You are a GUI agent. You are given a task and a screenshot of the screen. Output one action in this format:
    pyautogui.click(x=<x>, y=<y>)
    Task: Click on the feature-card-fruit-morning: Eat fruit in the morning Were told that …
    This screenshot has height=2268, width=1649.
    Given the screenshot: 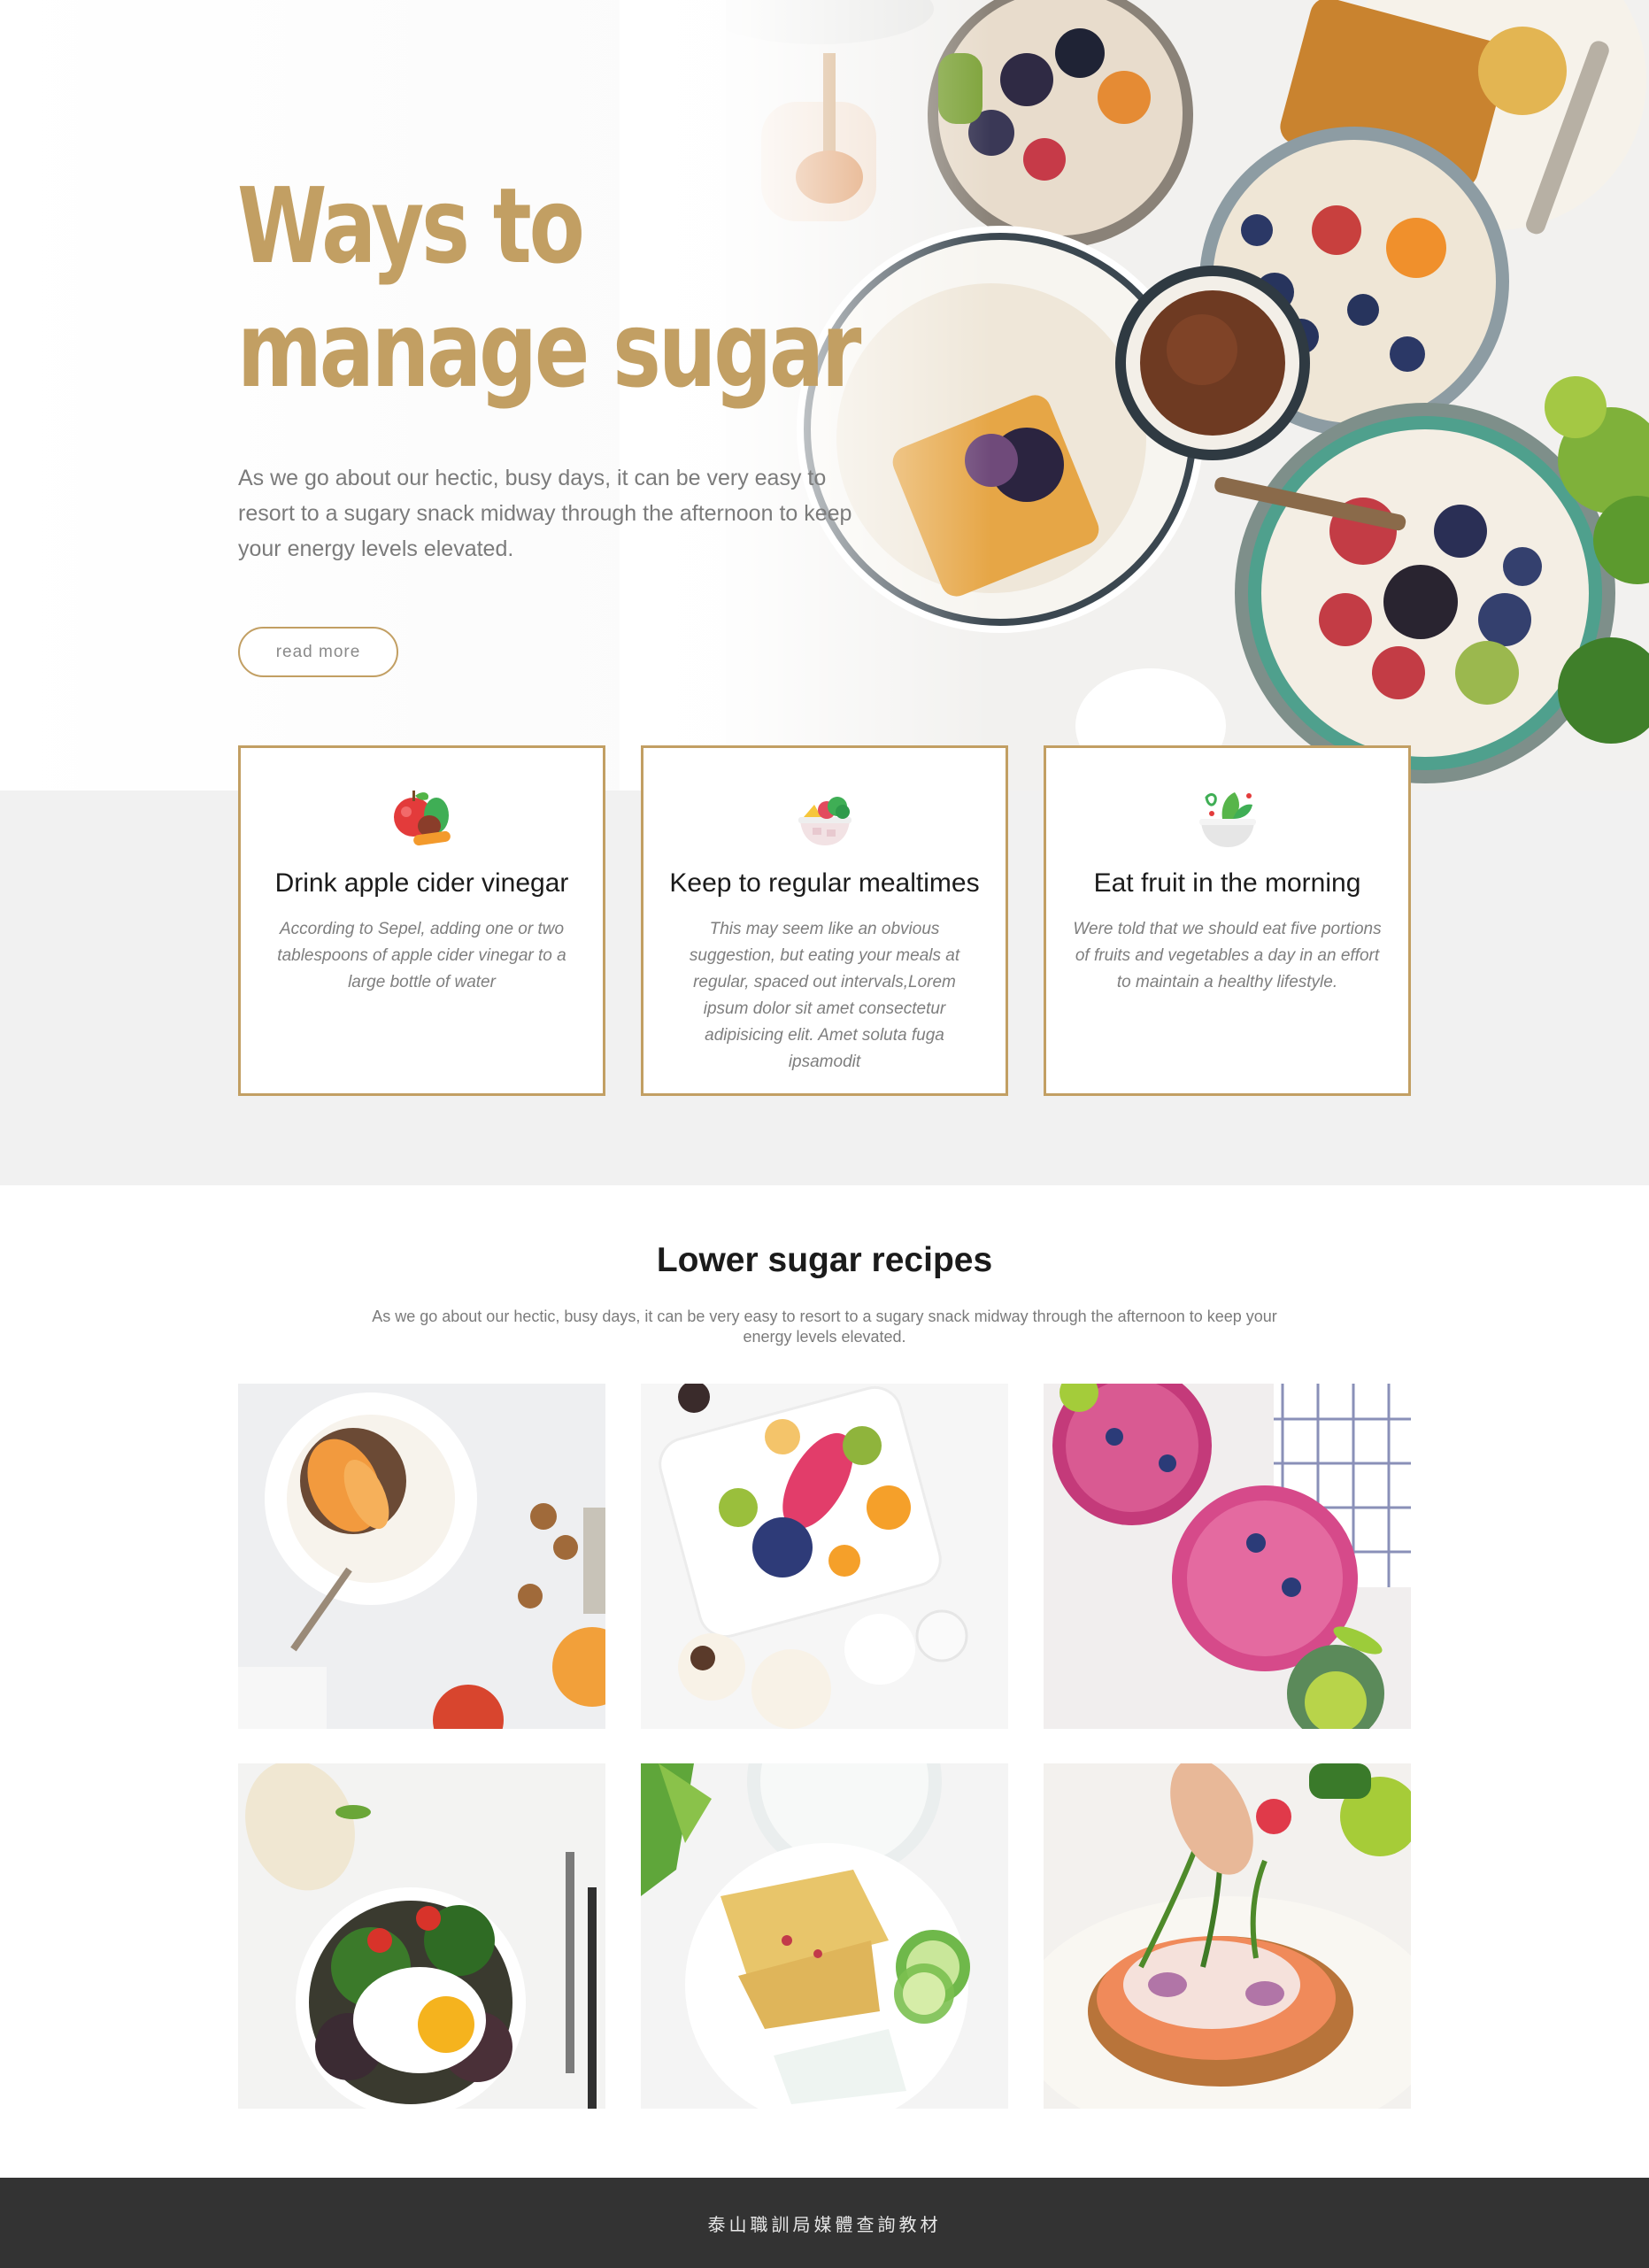 What is the action you would take?
    pyautogui.click(x=1227, y=920)
    